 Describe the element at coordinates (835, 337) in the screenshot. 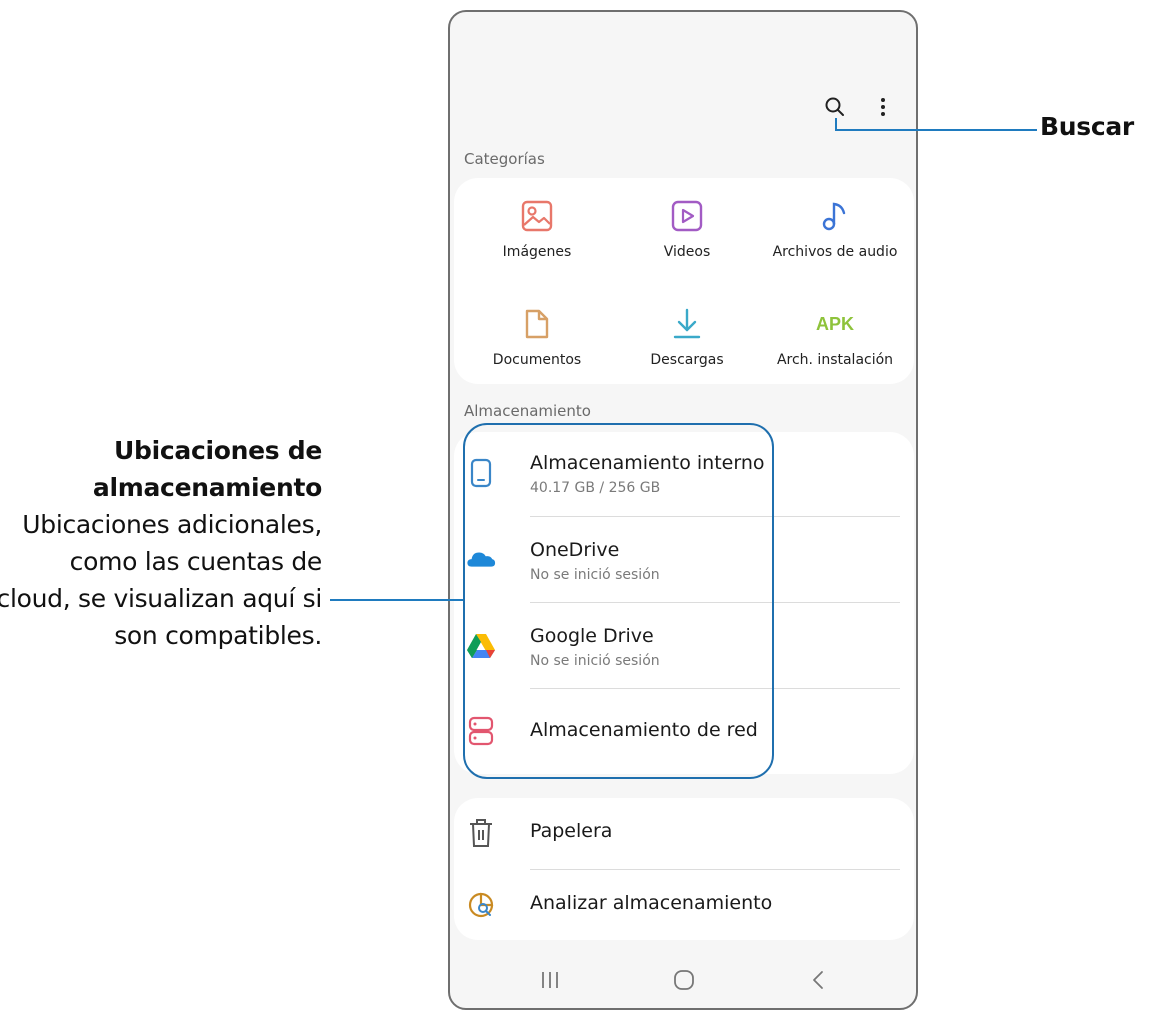

I see `category-apk: APK Arch. instalación` at that location.